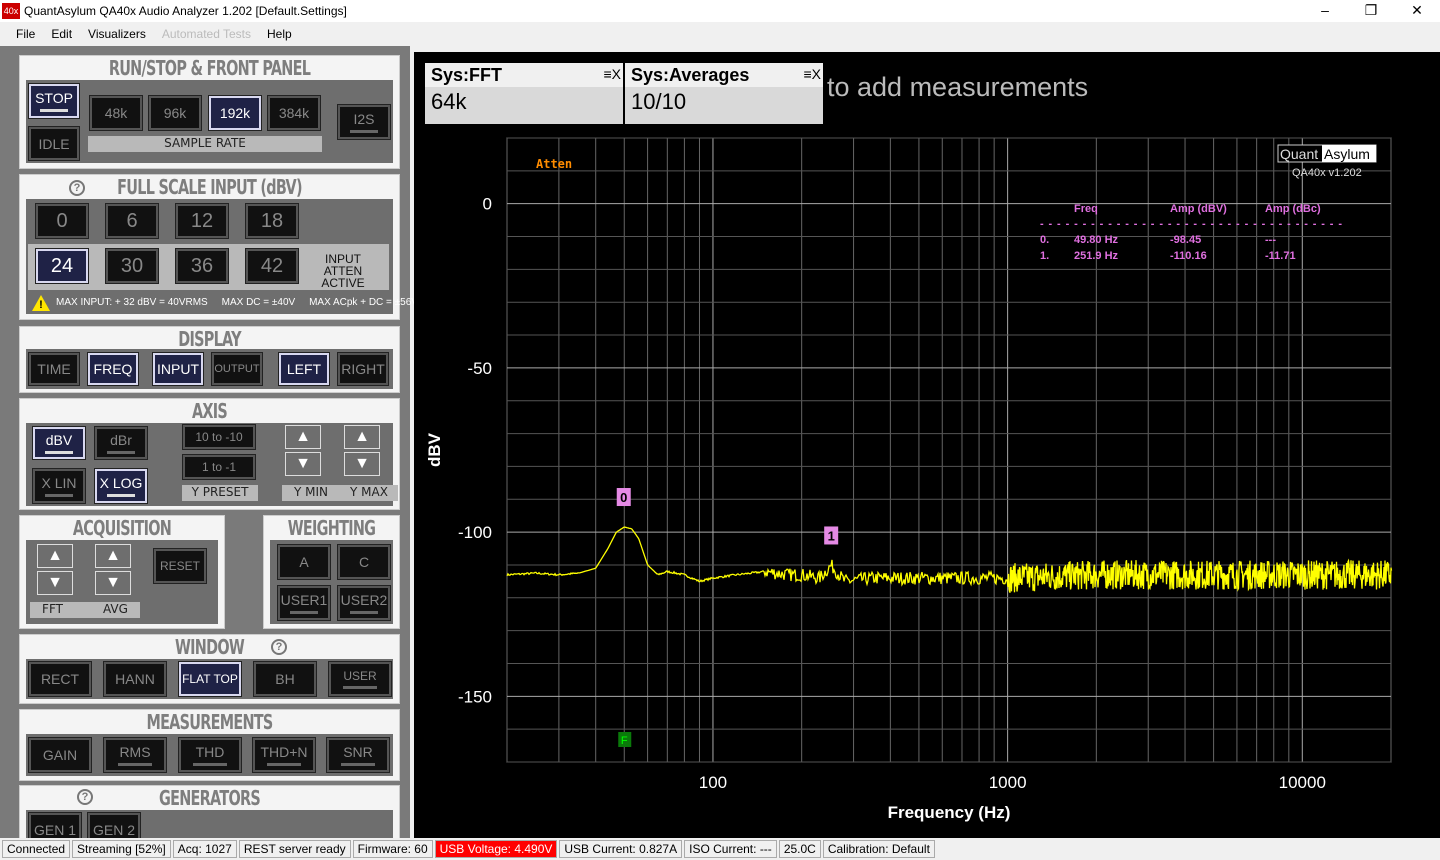  What do you see at coordinates (54, 143) in the screenshot?
I see `idle-button: IDLE` at bounding box center [54, 143].